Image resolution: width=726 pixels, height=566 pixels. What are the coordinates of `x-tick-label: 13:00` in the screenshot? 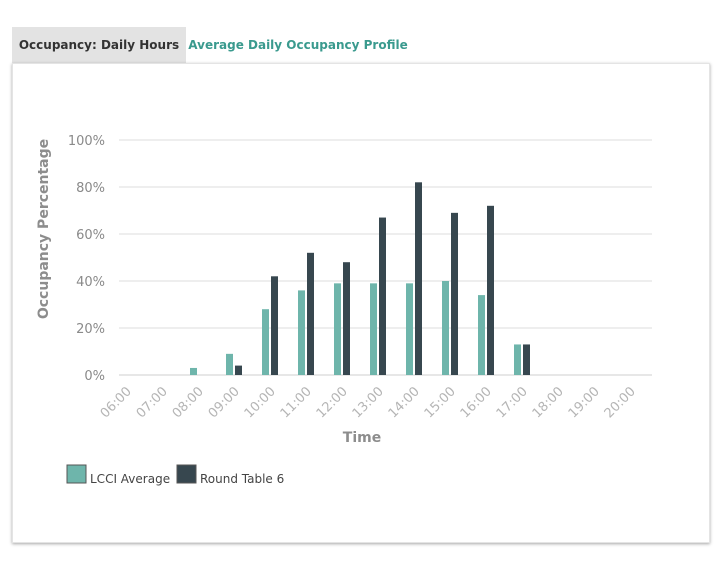 It's located at (368, 402).